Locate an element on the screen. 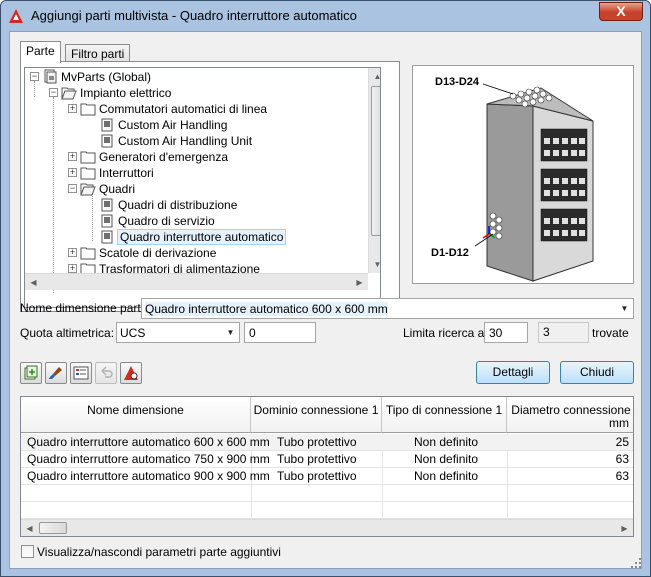 This screenshot has height=577, width=651. table-cell: 63 is located at coordinates (622, 459).